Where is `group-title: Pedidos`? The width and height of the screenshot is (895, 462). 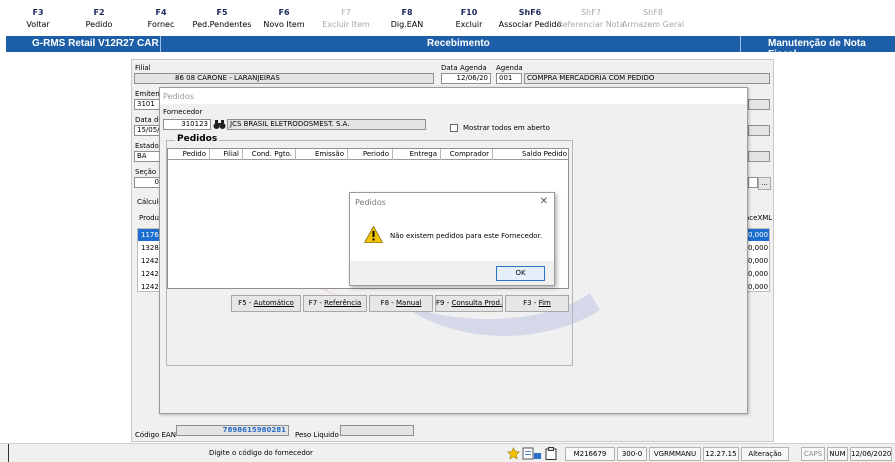
group-title: Pedidos is located at coordinates (197, 139).